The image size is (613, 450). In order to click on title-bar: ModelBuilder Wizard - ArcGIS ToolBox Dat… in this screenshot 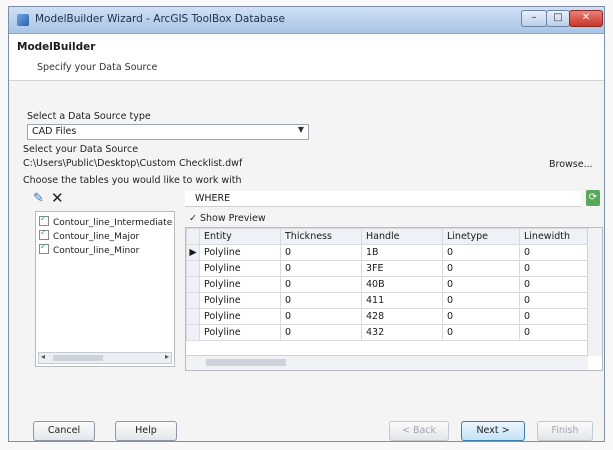, I will do `click(306, 20)`.